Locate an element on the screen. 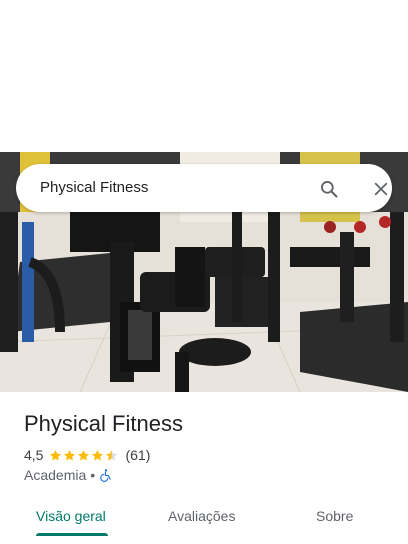  place-title: Physical Fitness is located at coordinates (103, 423).